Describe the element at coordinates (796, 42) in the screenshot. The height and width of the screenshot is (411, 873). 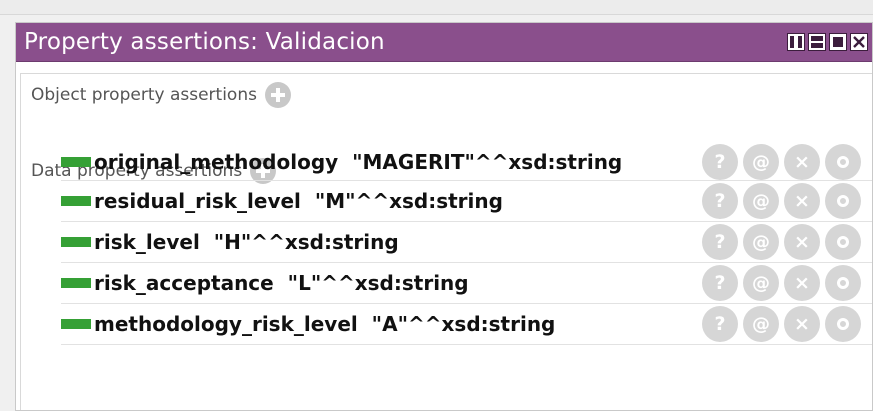
I see `split-view-button` at that location.